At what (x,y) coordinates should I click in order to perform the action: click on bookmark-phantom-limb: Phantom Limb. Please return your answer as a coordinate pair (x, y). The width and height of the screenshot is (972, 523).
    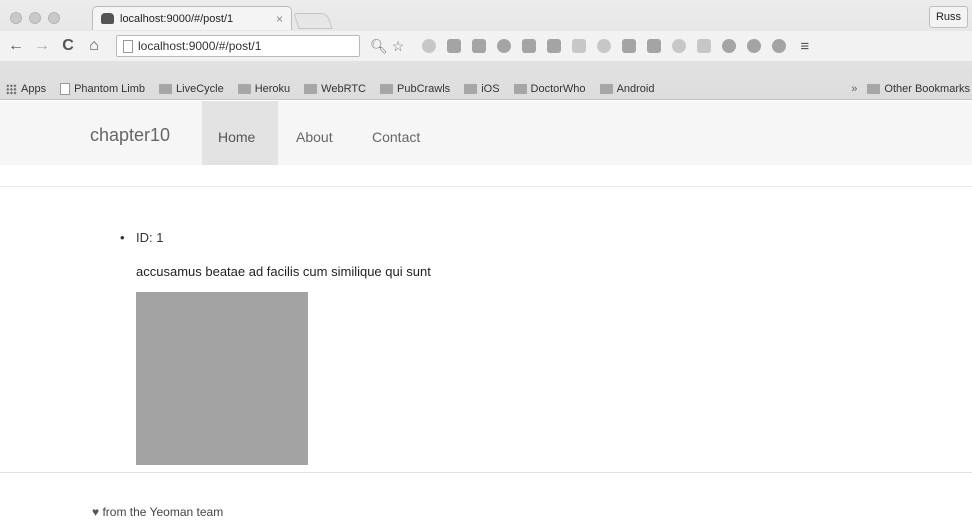
    Looking at the image, I should click on (102, 89).